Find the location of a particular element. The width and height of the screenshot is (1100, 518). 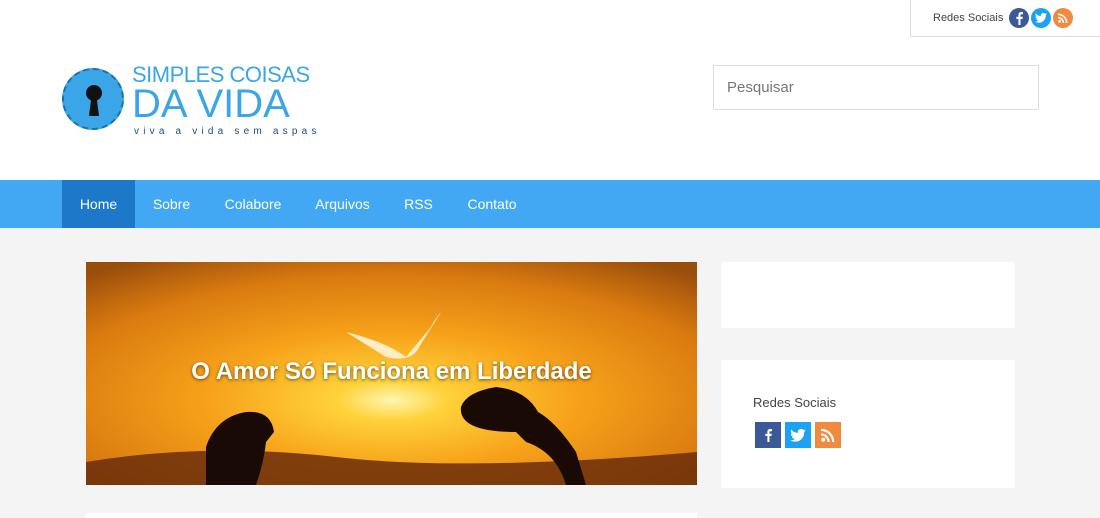

nav-item-sobre: Sobre is located at coordinates (171, 204).